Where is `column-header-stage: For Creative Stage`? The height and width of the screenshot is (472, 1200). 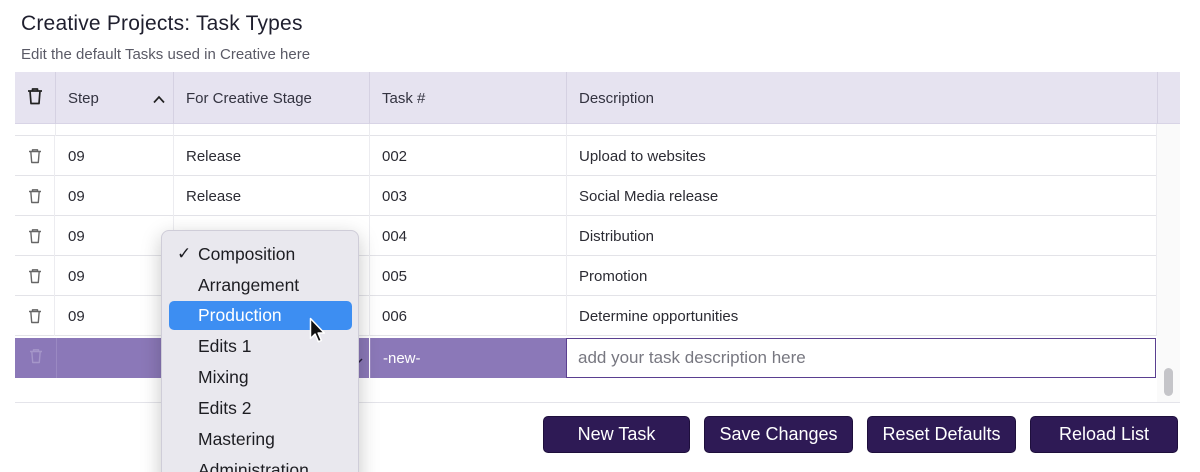
column-header-stage: For Creative Stage is located at coordinates (272, 98).